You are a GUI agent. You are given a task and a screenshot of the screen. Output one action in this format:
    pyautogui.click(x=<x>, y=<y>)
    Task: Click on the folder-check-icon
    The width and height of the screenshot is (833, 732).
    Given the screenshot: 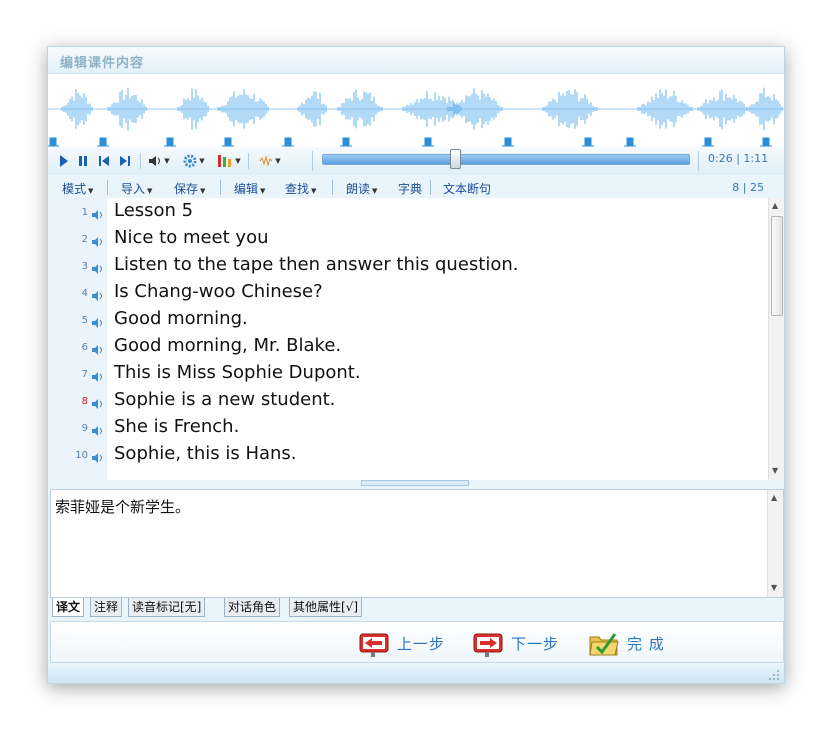 What is the action you would take?
    pyautogui.click(x=604, y=644)
    